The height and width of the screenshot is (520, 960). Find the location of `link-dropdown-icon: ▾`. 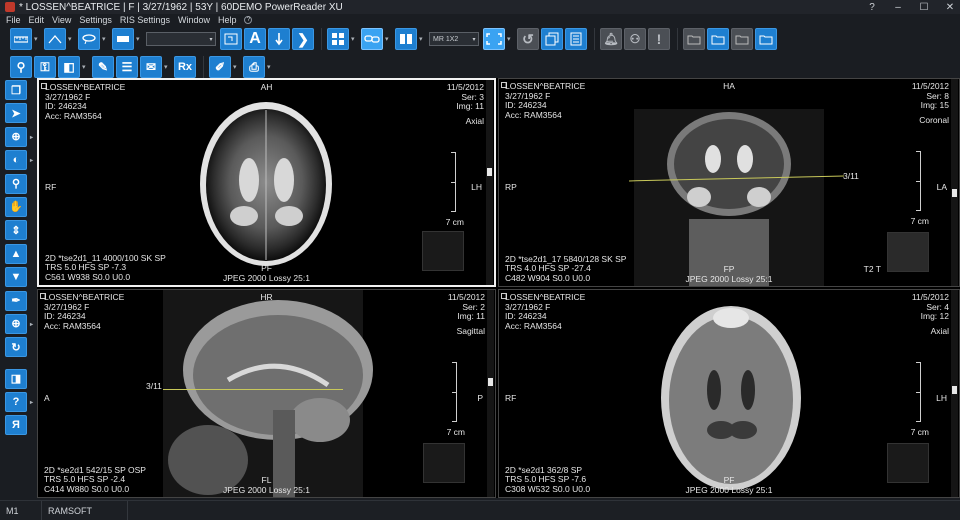

link-dropdown-icon: ▾ is located at coordinates (388, 39).